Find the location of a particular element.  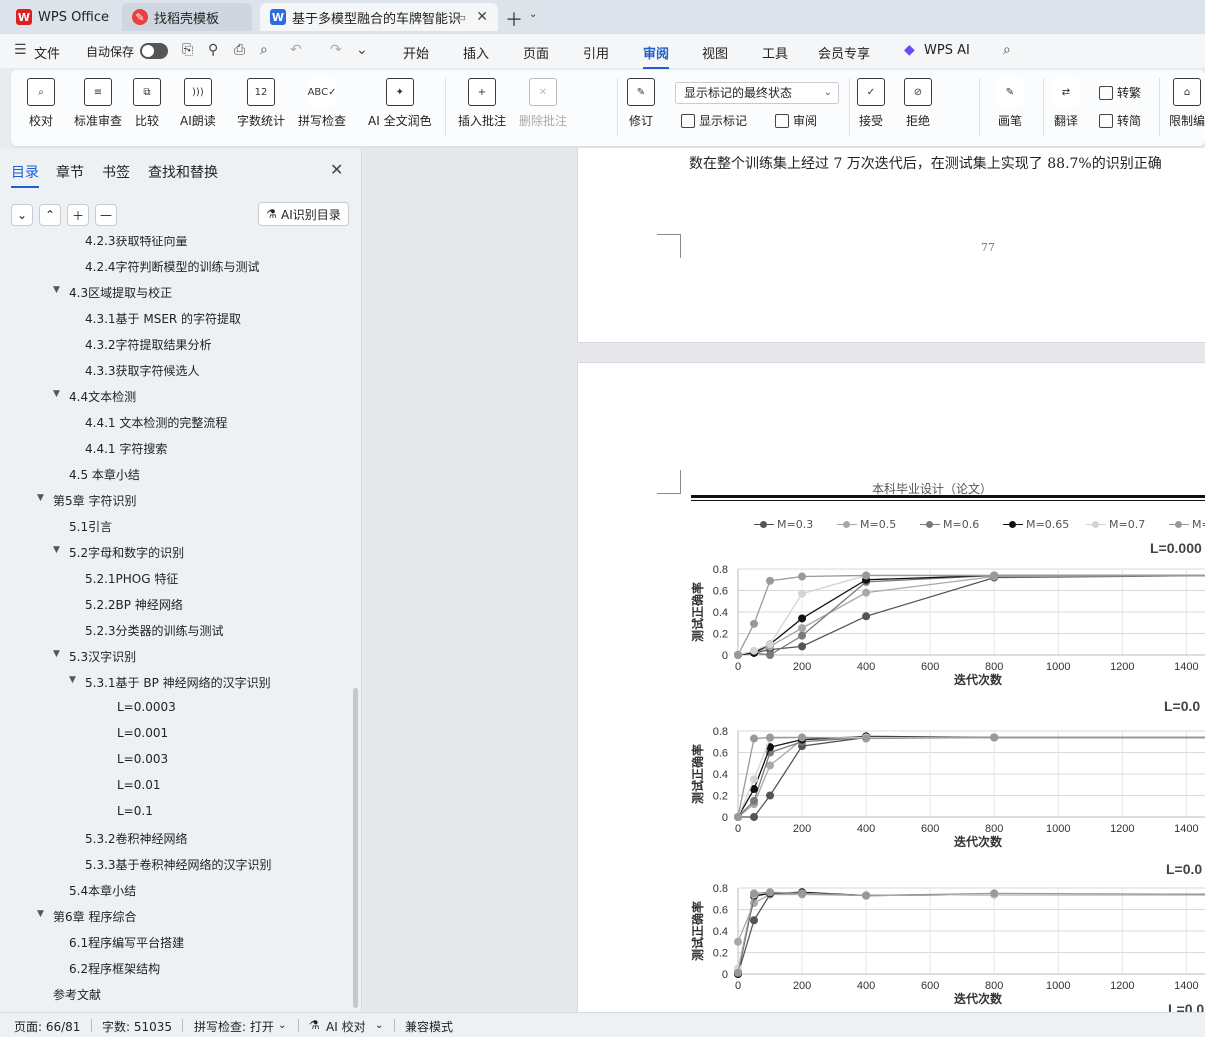

tab-wps-office: W WPS Office is located at coordinates (61, 17).